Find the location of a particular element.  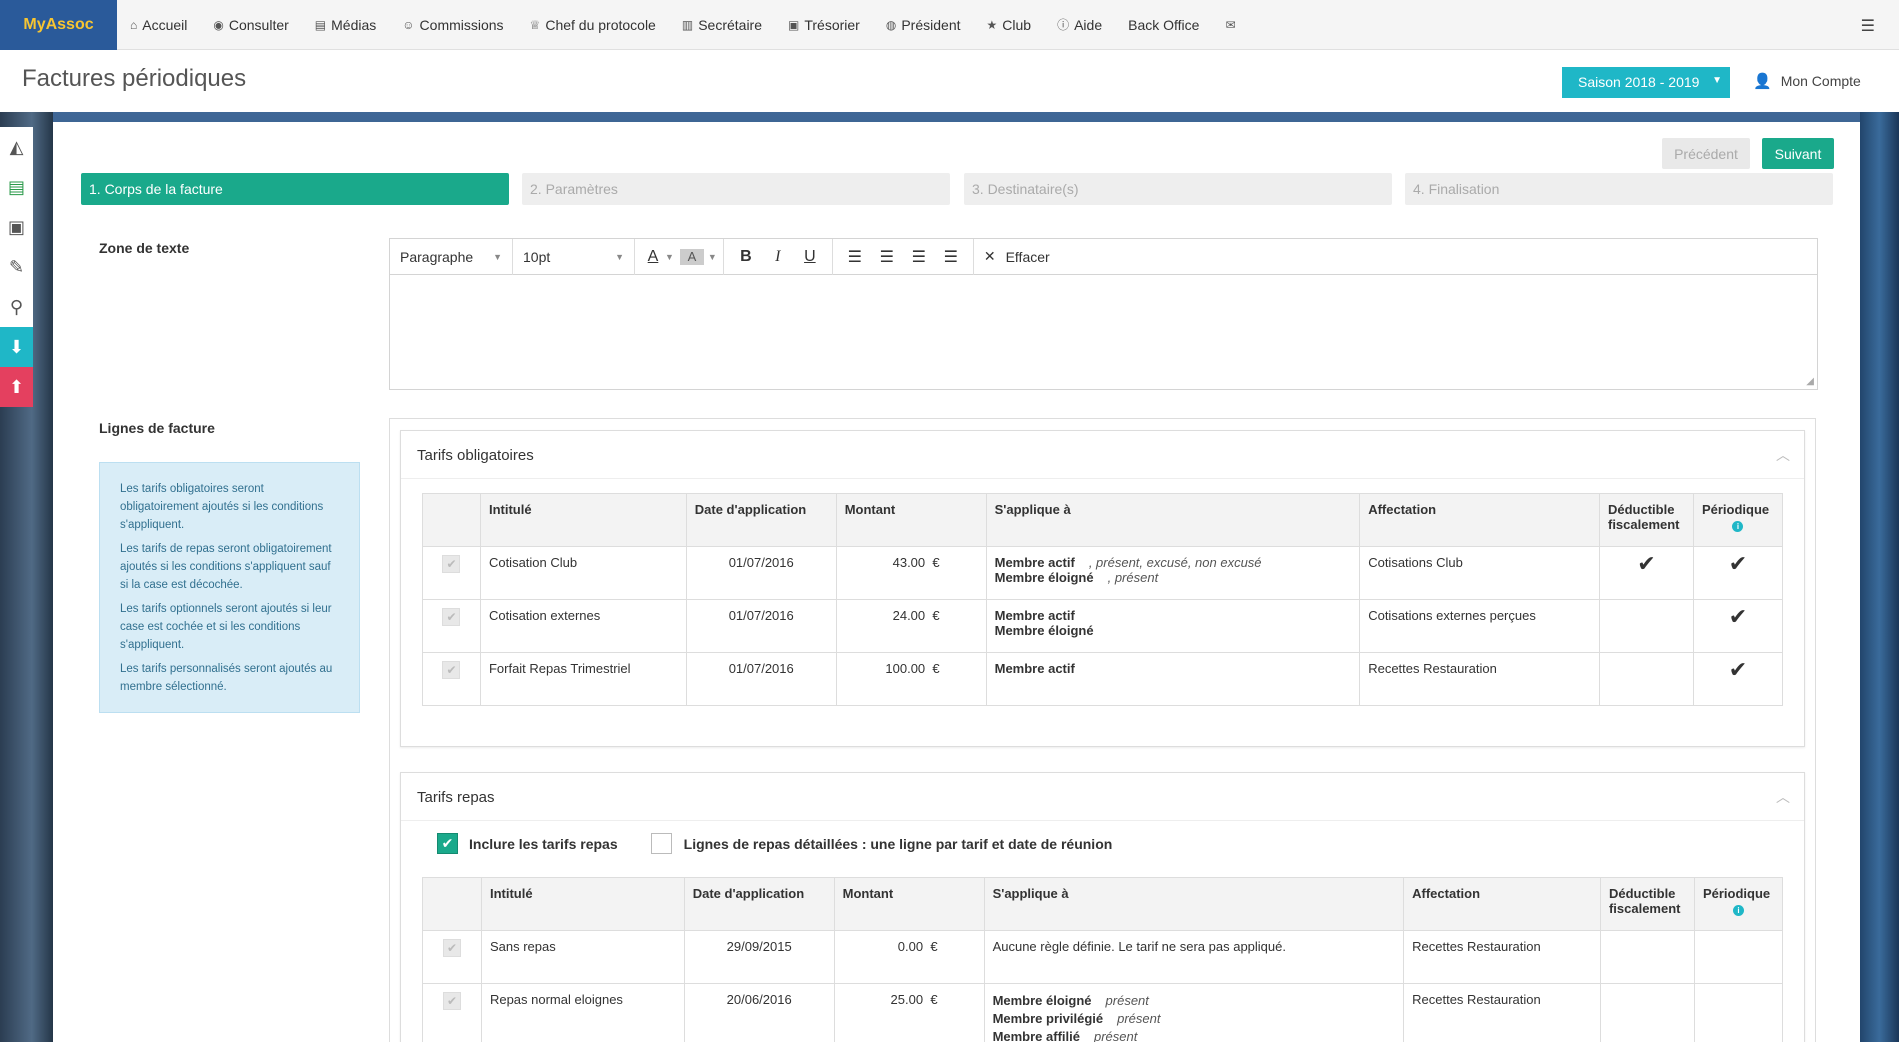

next-button: Suivant is located at coordinates (1798, 153).